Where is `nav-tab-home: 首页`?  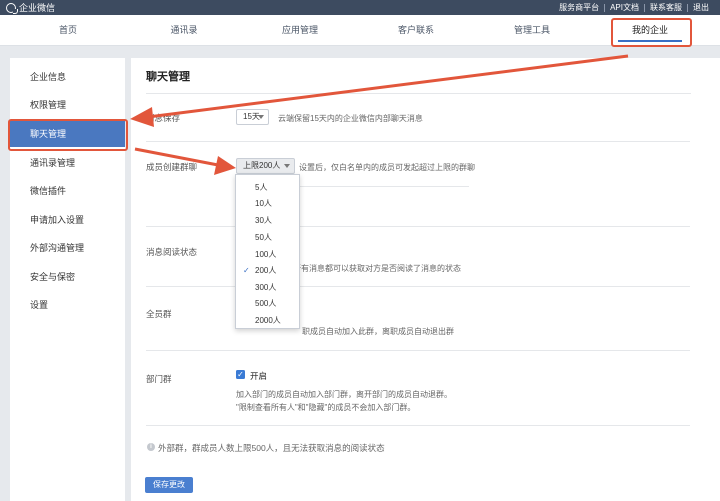
nav-tab-home: 首页 is located at coordinates (68, 30).